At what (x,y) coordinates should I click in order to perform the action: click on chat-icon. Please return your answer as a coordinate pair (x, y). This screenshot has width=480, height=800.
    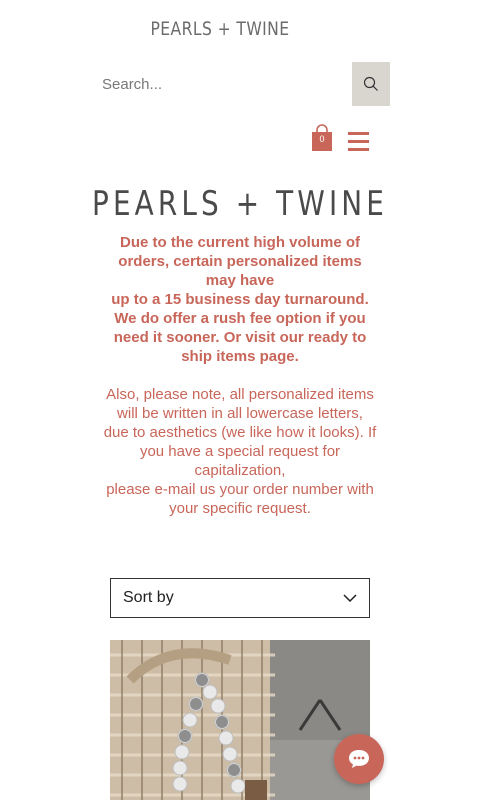
    Looking at the image, I should click on (359, 759).